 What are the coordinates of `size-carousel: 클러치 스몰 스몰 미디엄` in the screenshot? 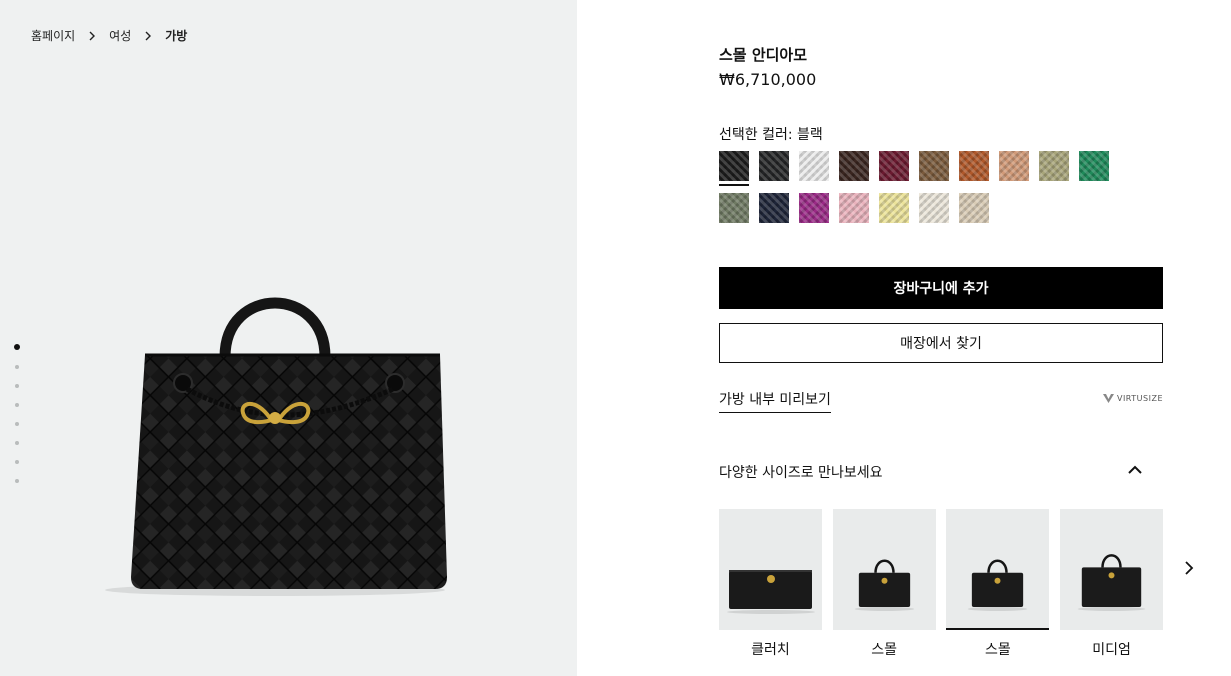 It's located at (941, 589).